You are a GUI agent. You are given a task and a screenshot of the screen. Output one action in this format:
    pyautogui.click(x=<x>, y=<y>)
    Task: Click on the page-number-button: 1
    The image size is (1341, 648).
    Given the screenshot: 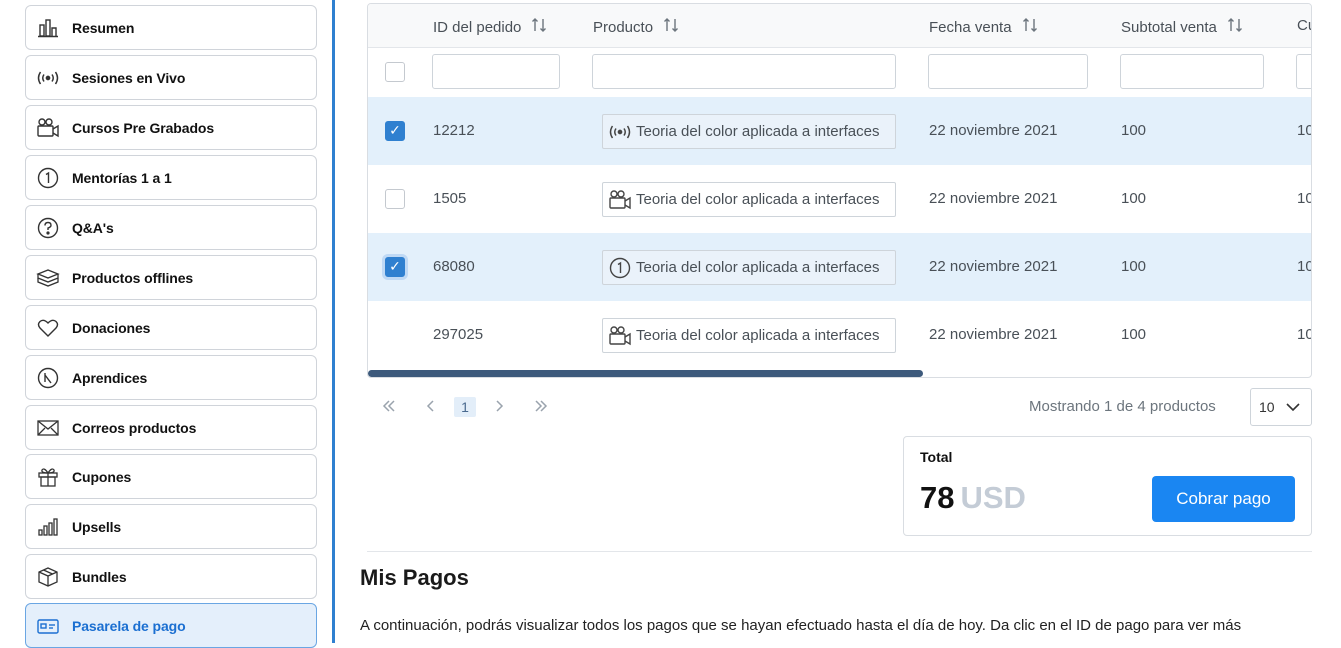 What is the action you would take?
    pyautogui.click(x=465, y=407)
    